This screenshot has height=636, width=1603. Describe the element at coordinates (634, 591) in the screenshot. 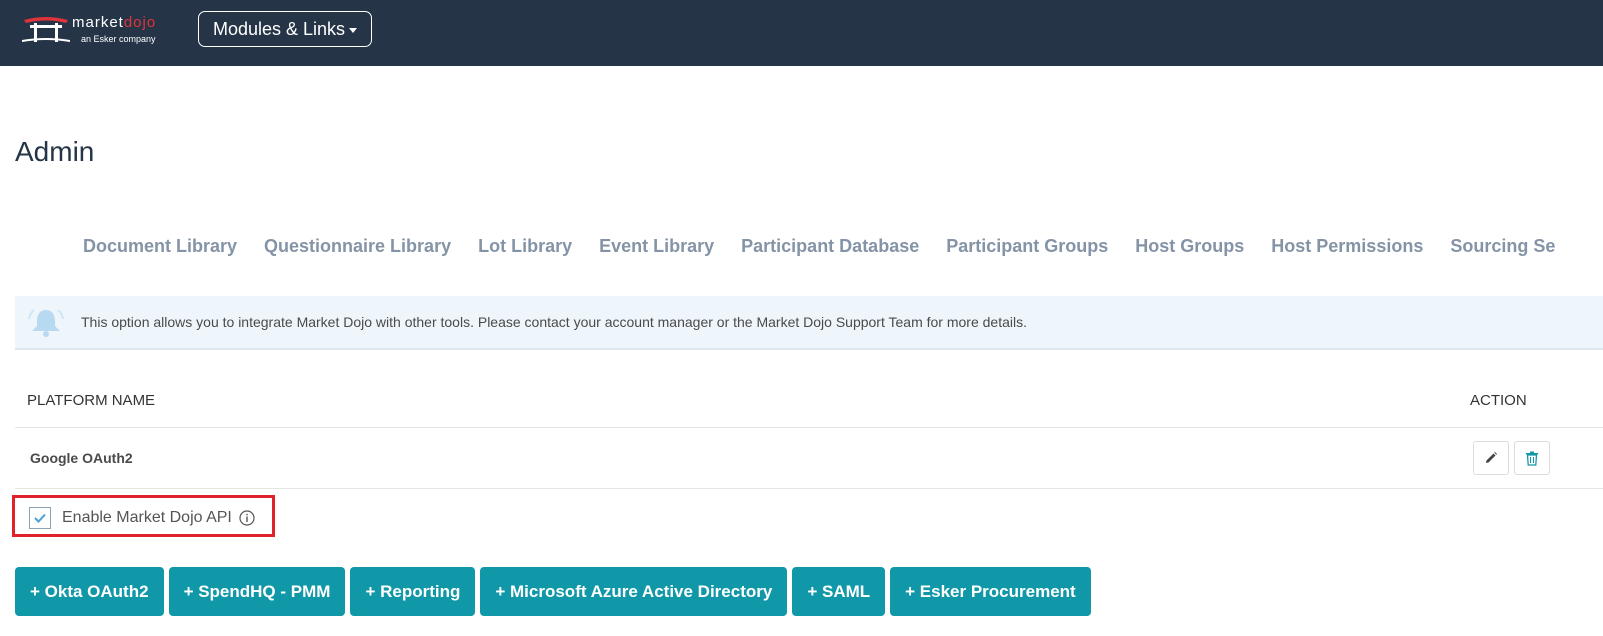

I see `add-azure-ad-button: + Microsoft Azure Active Directory` at that location.